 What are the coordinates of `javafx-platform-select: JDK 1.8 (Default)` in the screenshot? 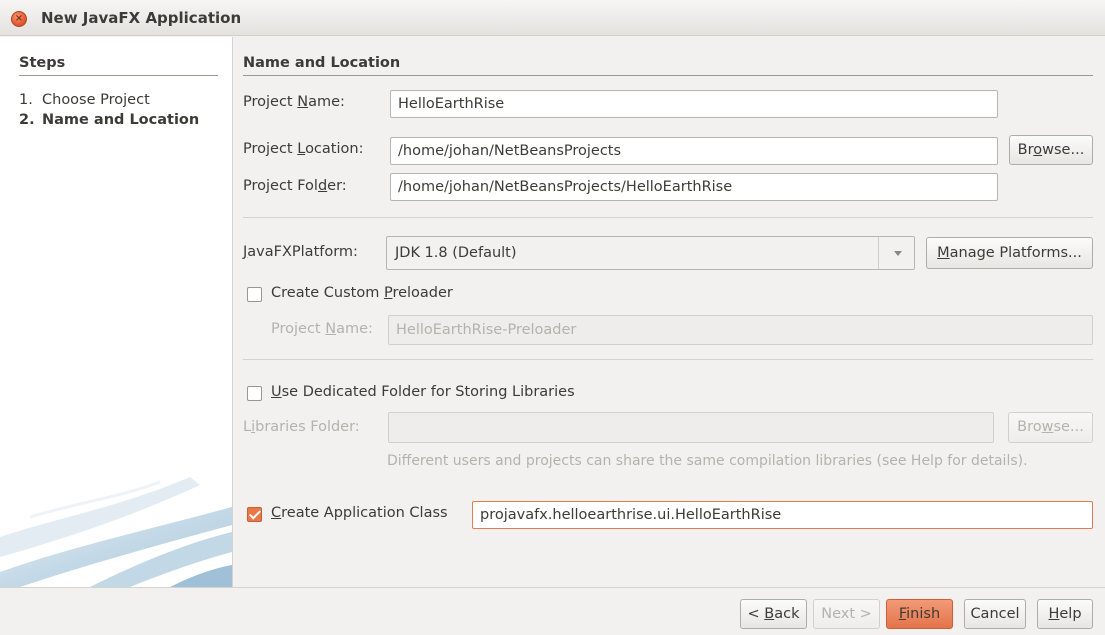 It's located at (650, 253).